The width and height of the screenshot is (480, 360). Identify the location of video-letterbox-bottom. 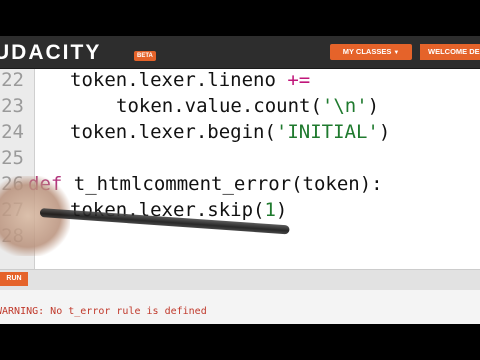
(240, 342).